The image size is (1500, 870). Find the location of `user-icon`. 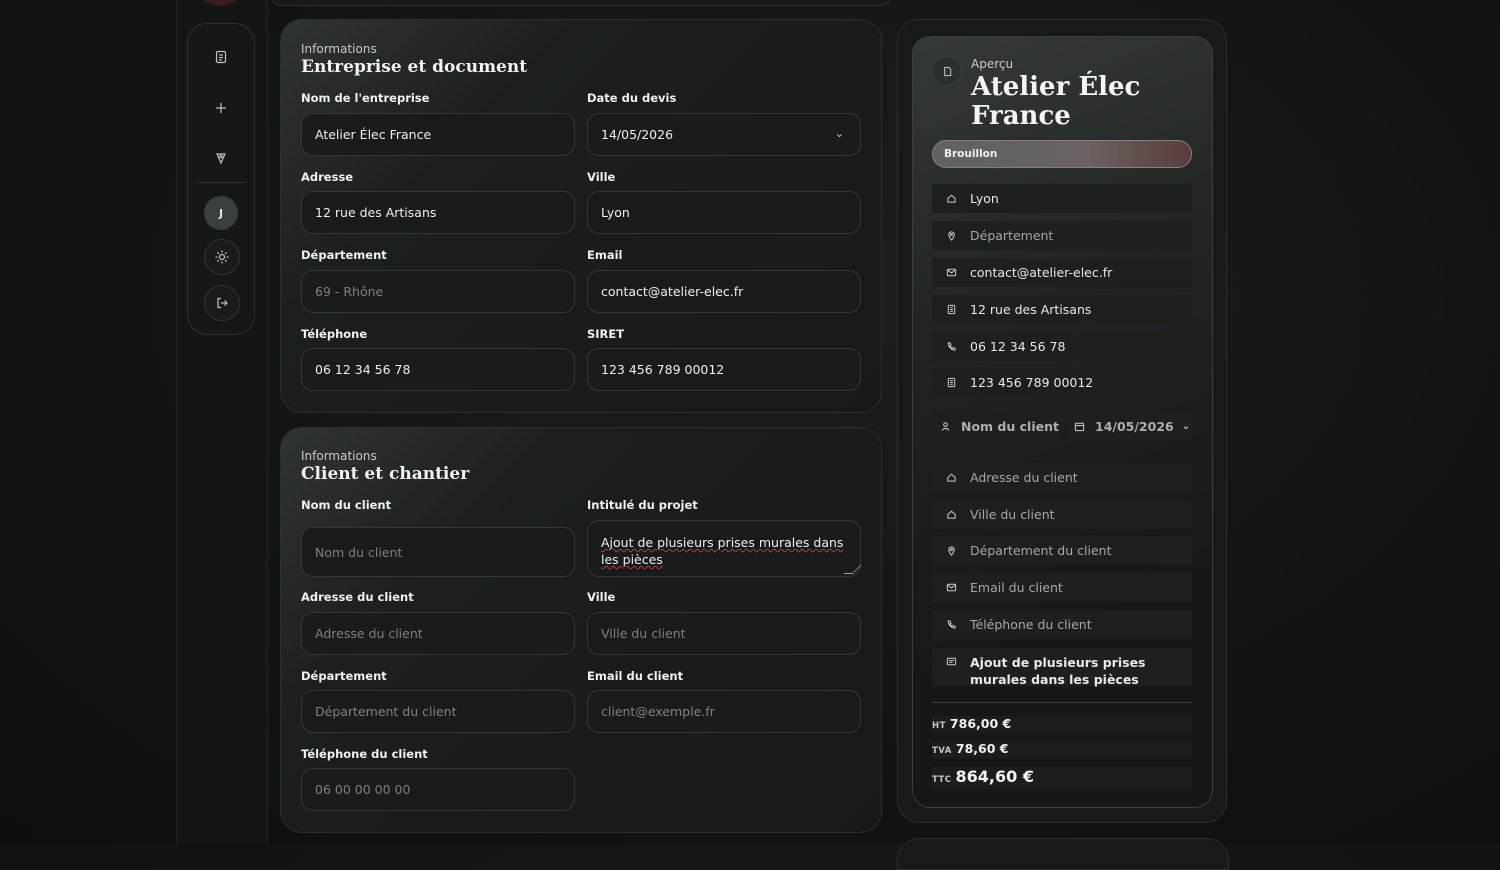

user-icon is located at coordinates (945, 426).